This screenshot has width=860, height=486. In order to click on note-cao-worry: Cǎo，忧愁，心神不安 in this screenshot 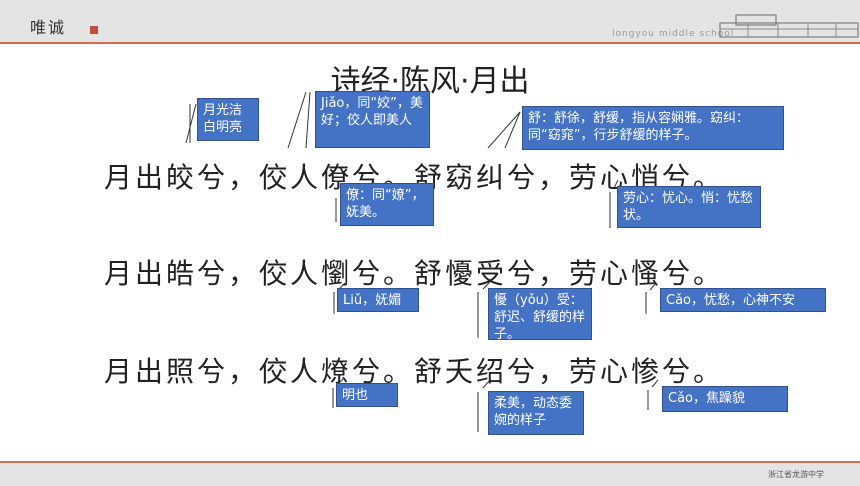, I will do `click(743, 300)`.